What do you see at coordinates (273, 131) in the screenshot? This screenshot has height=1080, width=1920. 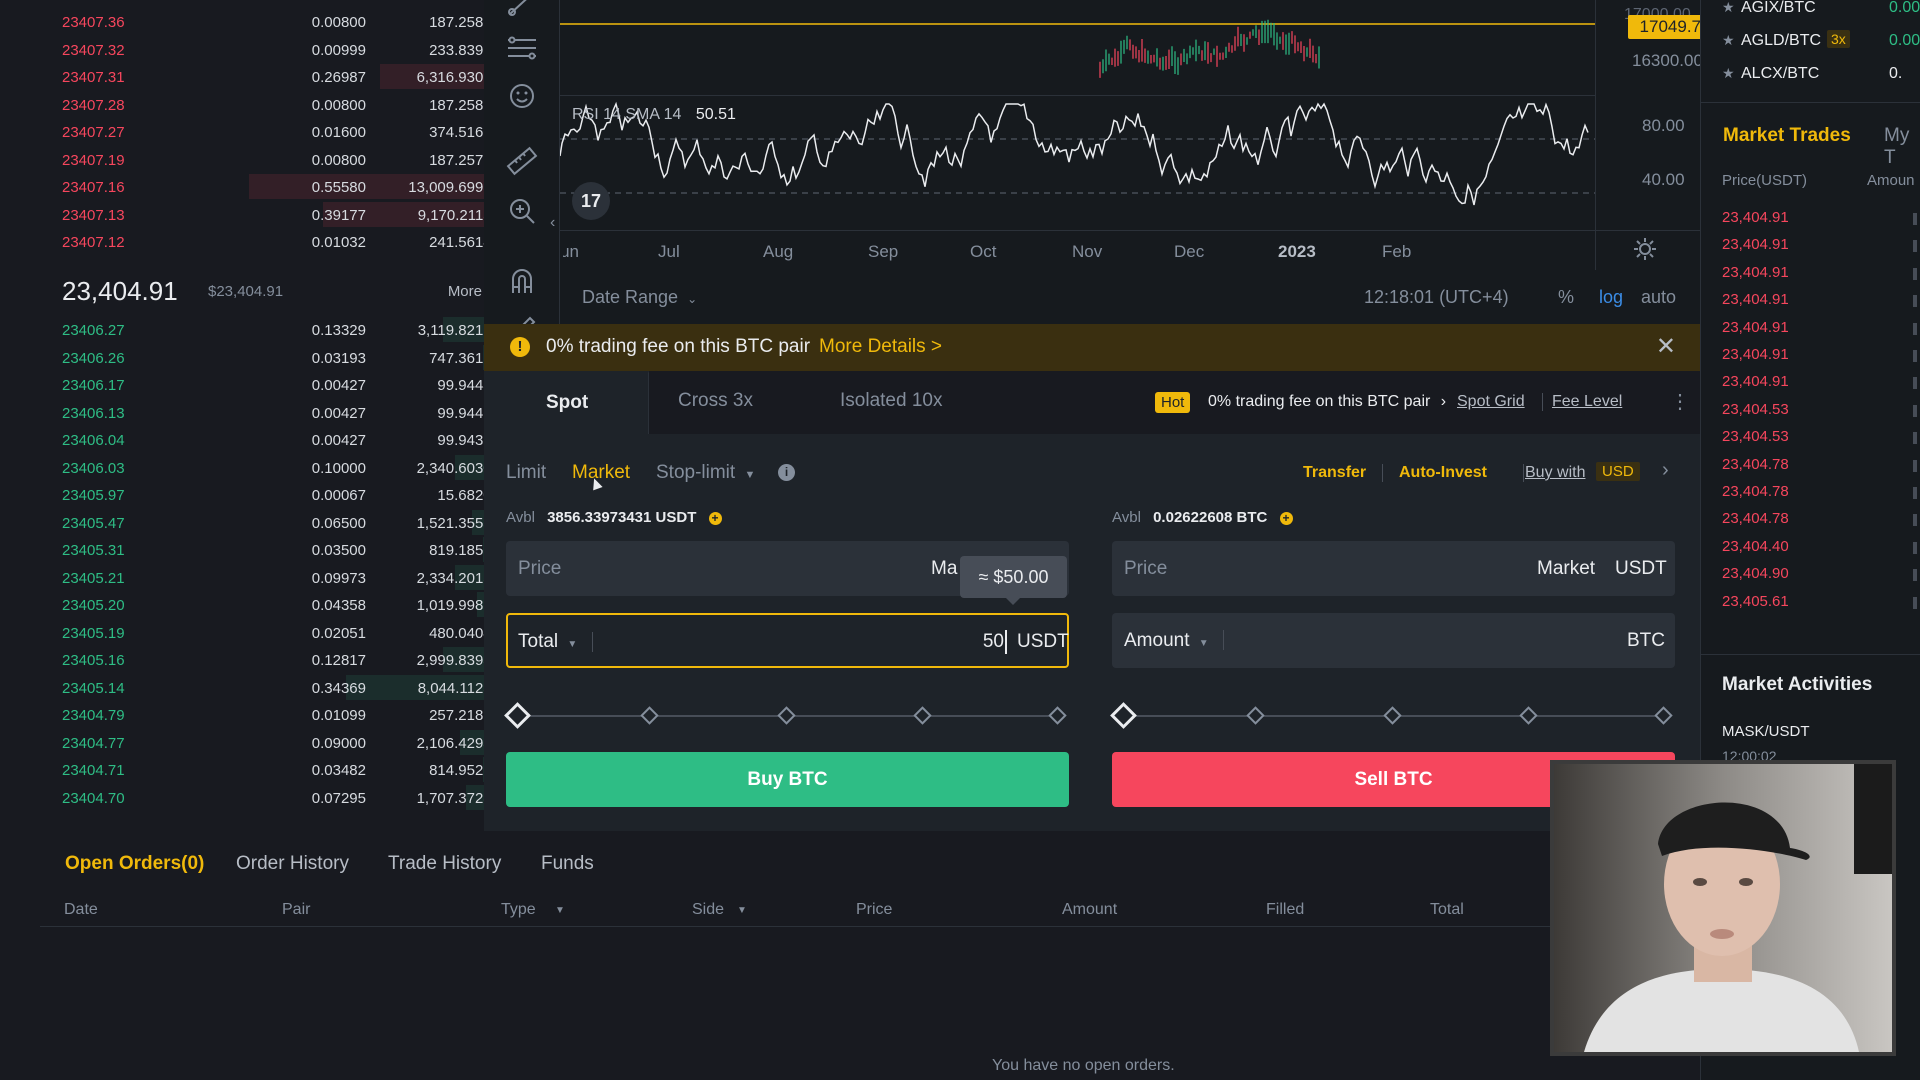 I see `order-book-row: 23407.27 0.01600 374.51632` at bounding box center [273, 131].